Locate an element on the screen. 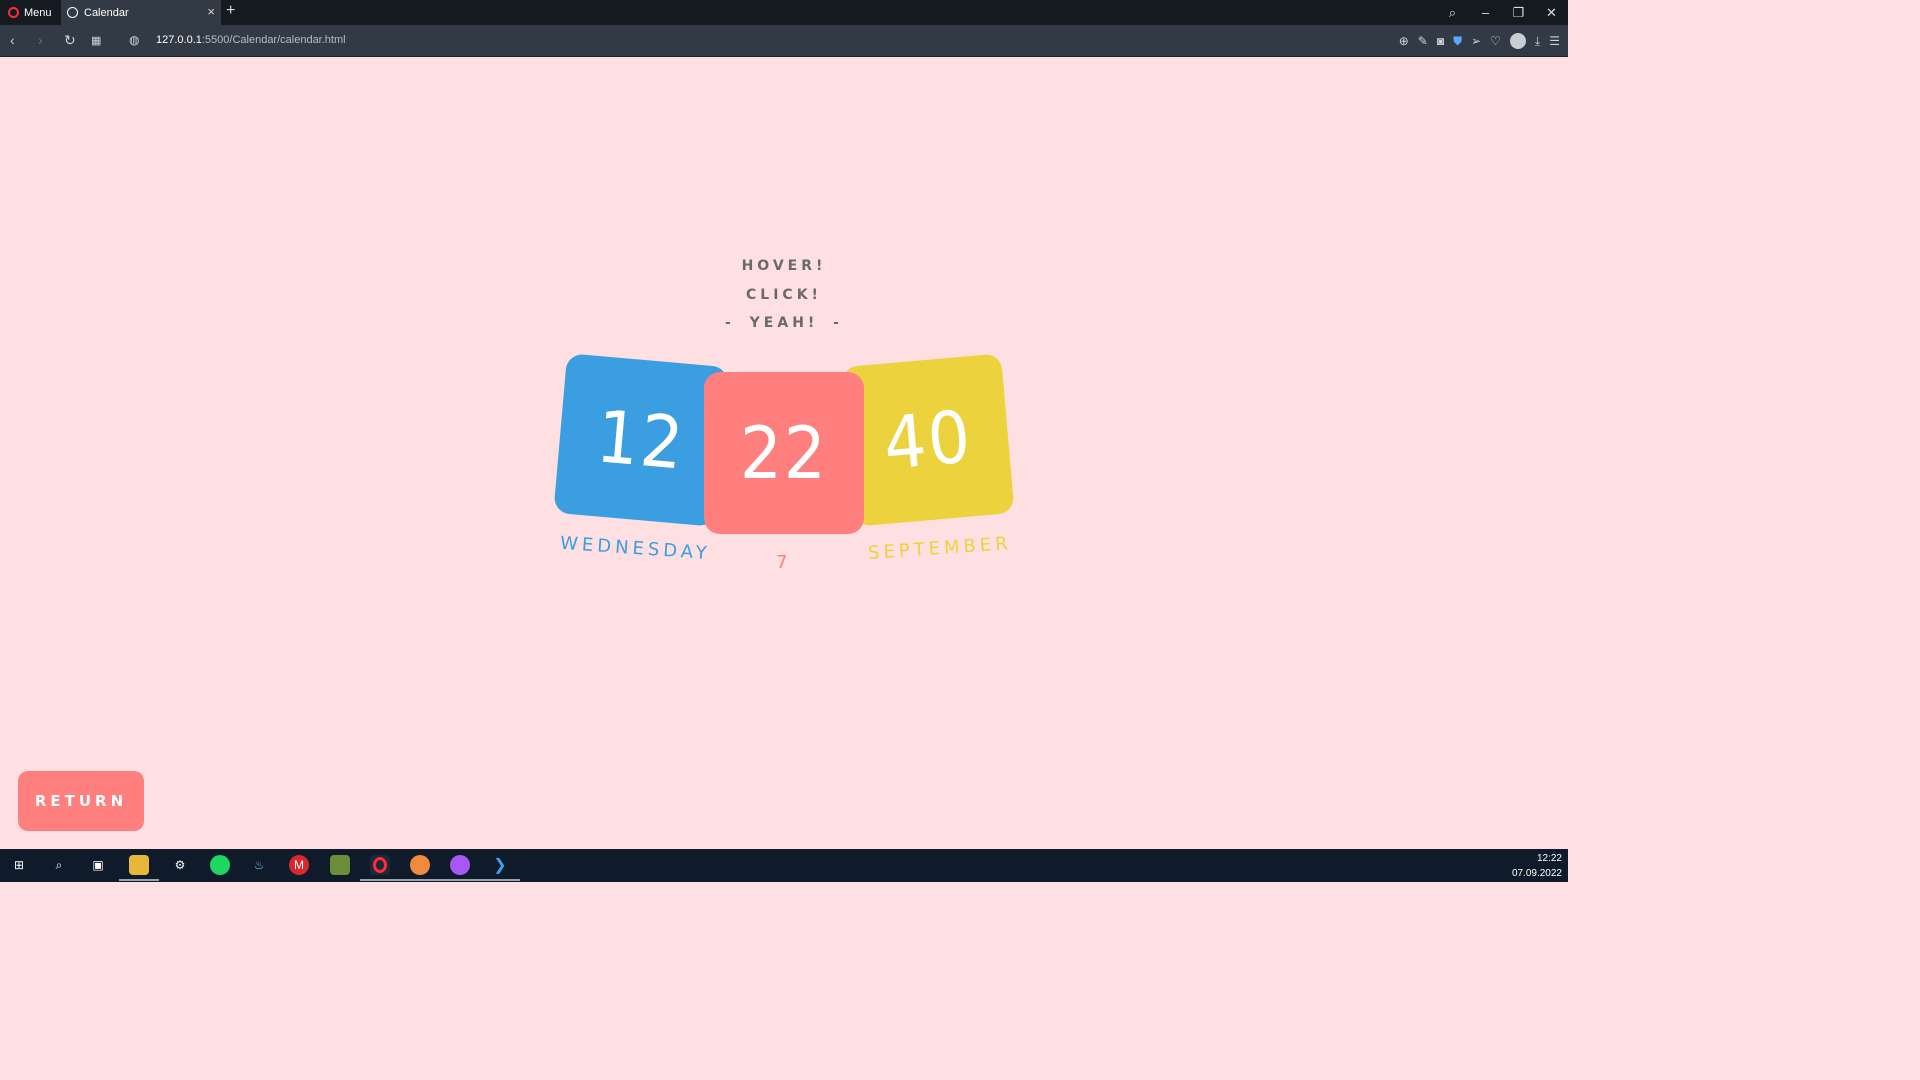 This screenshot has width=1920, height=1080. windows-start-icon: ⊞ is located at coordinates (19, 865).